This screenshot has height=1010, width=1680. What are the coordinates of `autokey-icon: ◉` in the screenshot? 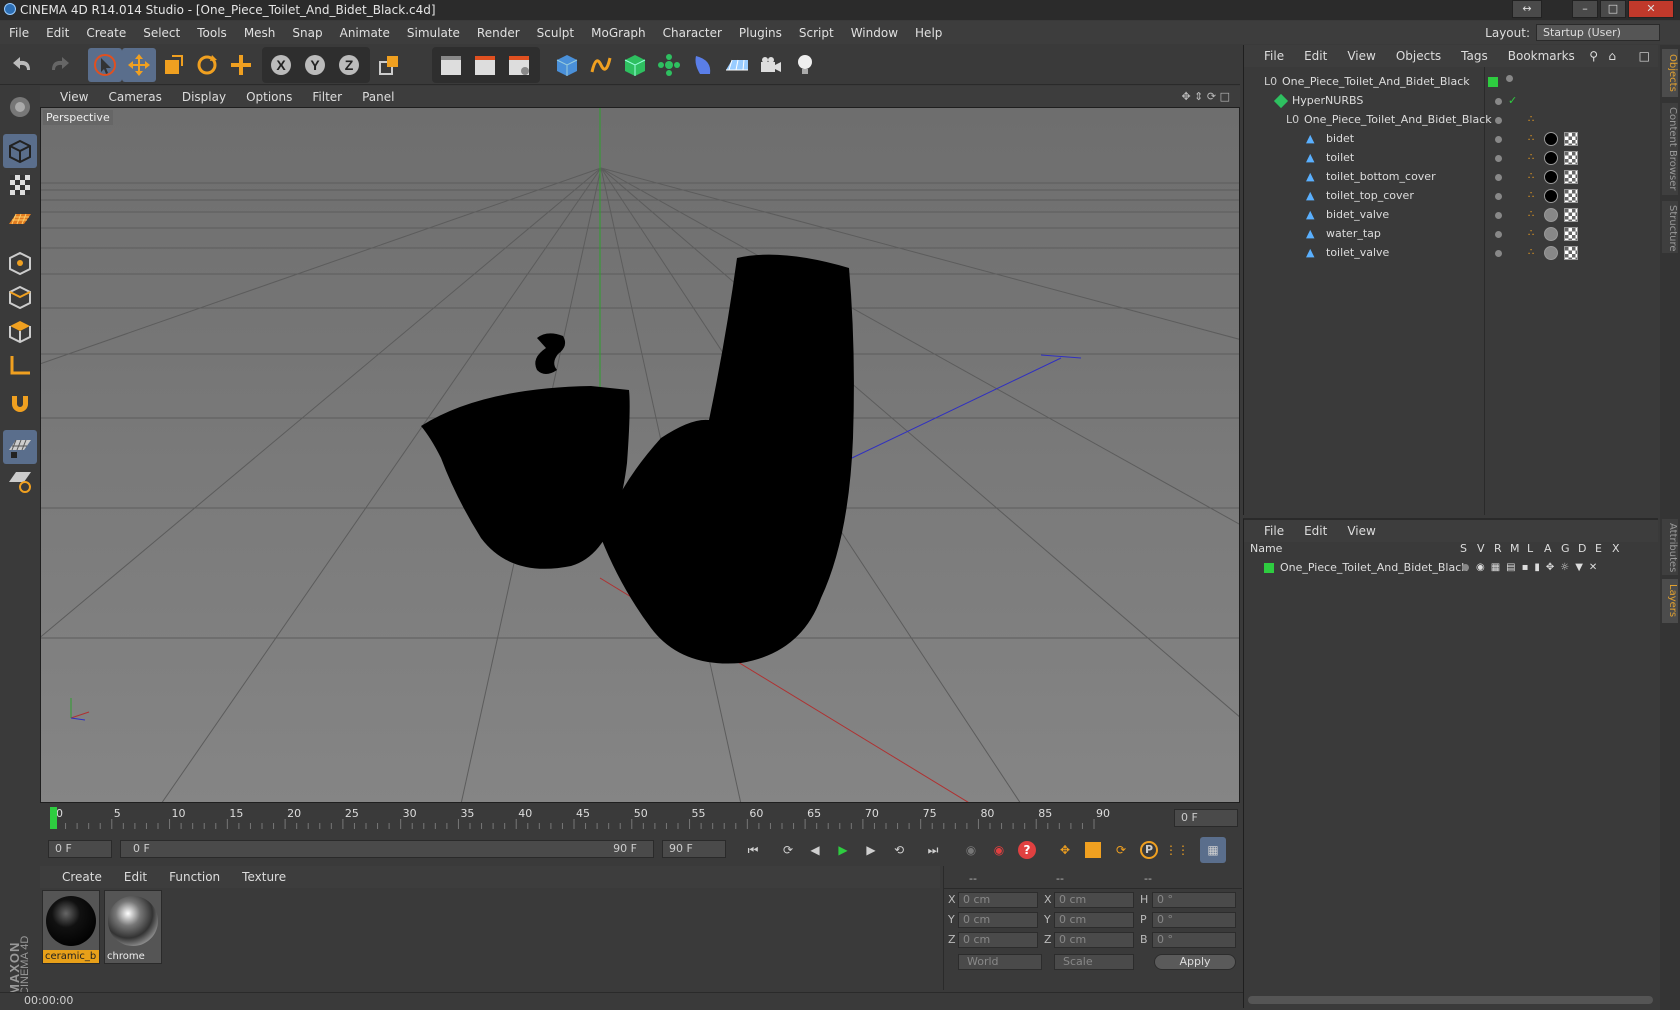 It's located at (999, 850).